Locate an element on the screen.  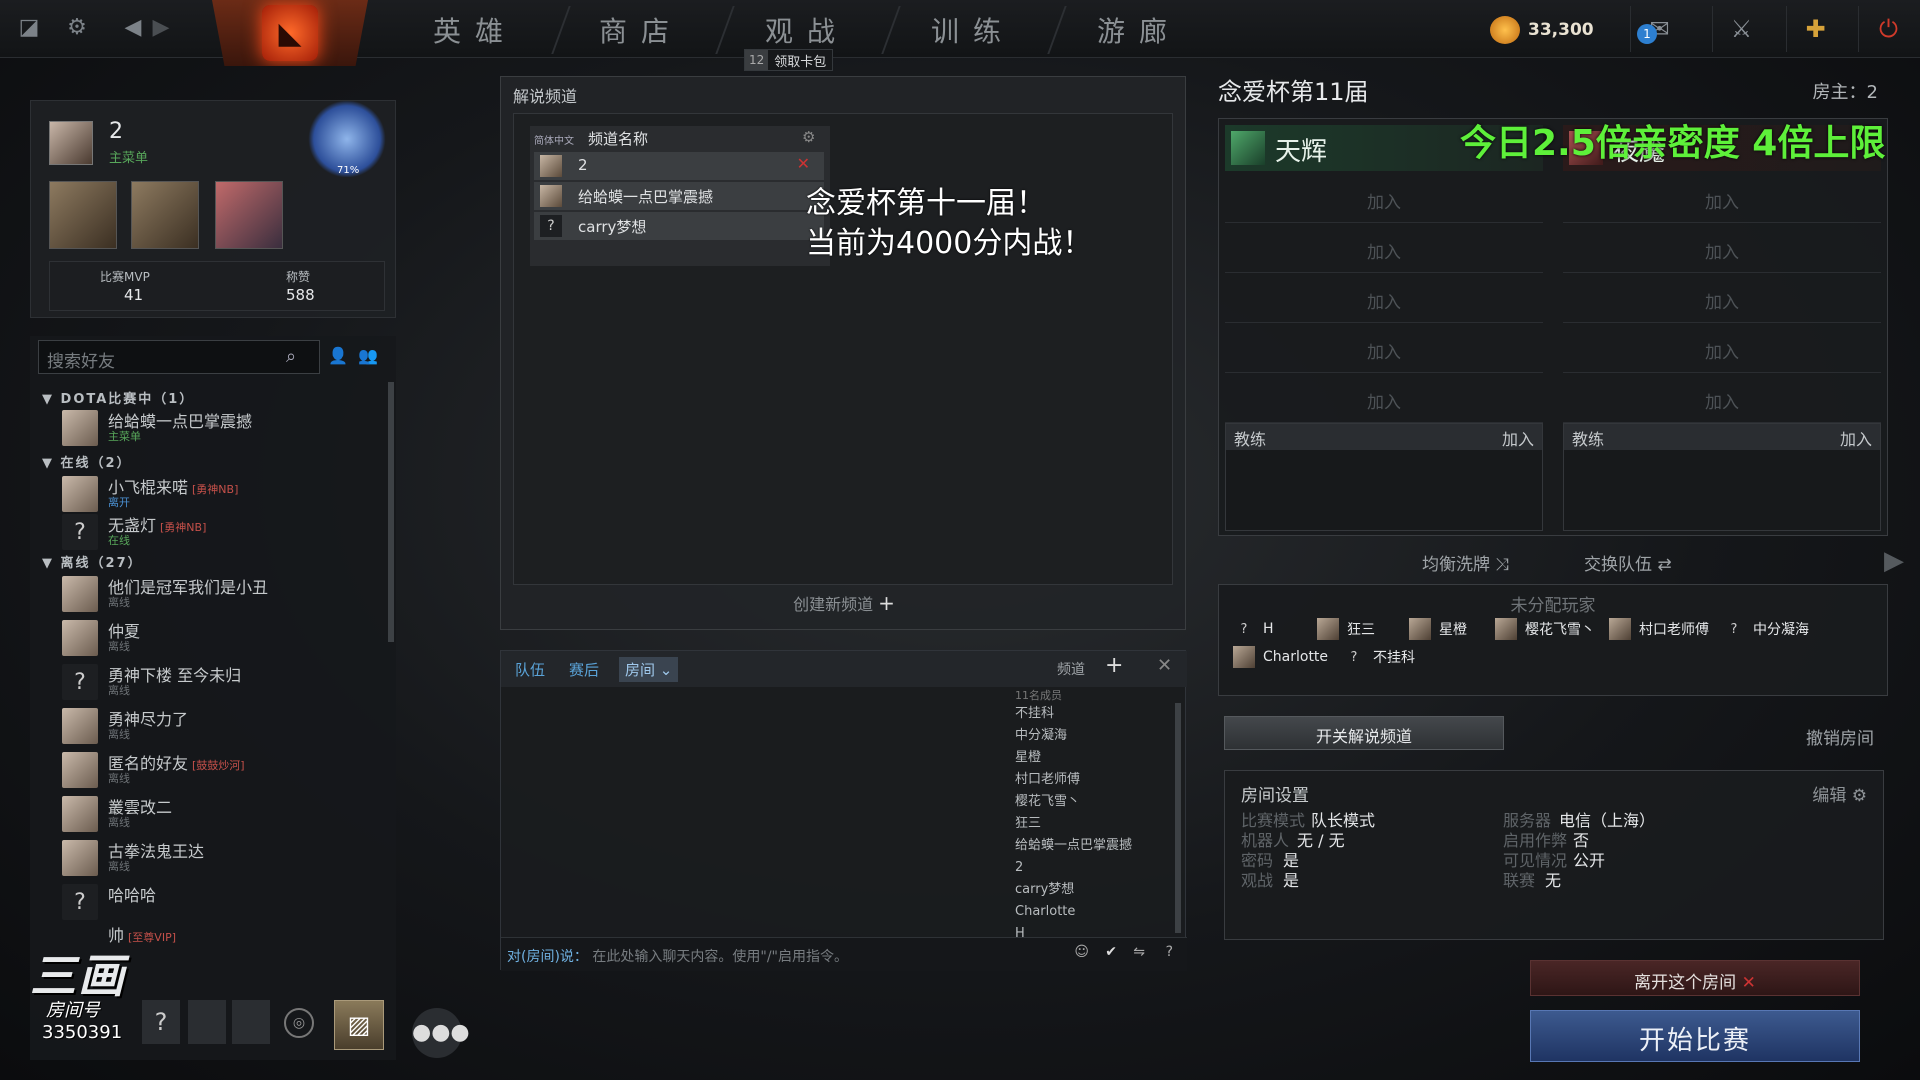
party-menu-icon: ●●● is located at coordinates (441, 1033).